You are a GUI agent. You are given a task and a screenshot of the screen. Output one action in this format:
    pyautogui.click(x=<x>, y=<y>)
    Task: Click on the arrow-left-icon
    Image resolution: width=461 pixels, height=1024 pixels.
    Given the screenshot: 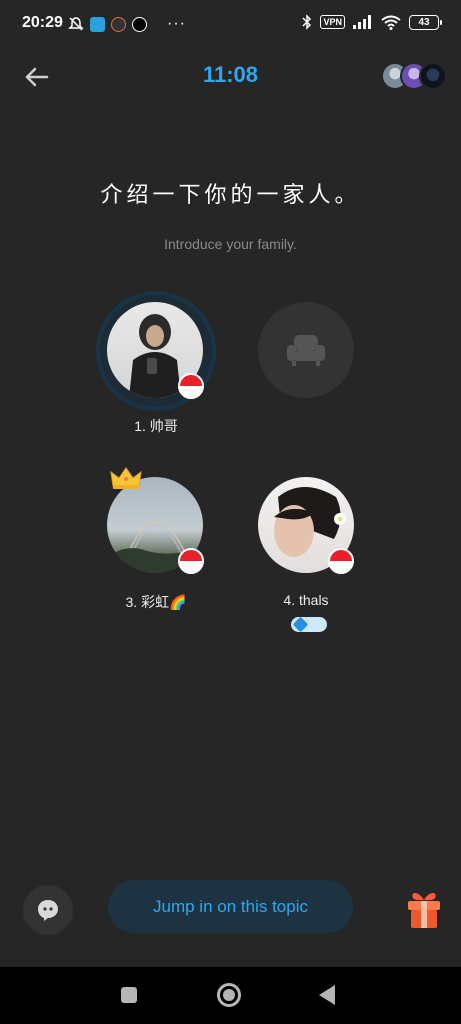 What is the action you would take?
    pyautogui.click(x=37, y=77)
    